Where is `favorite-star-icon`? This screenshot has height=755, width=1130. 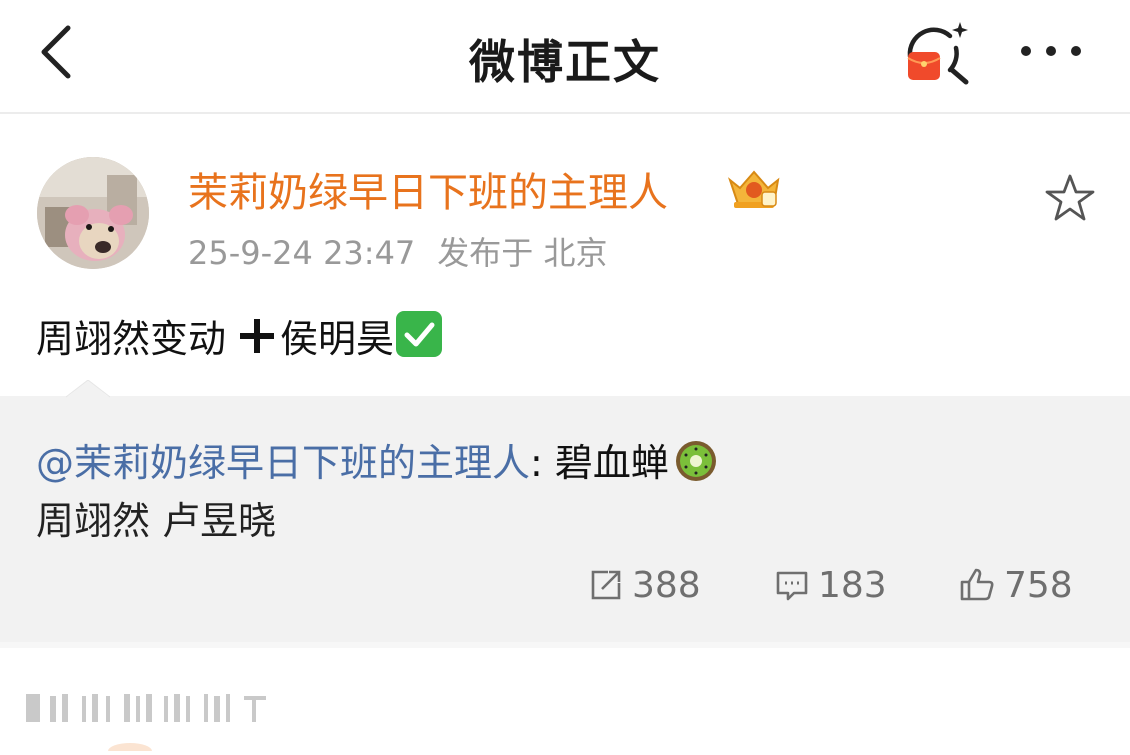
favorite-star-icon is located at coordinates (1070, 198).